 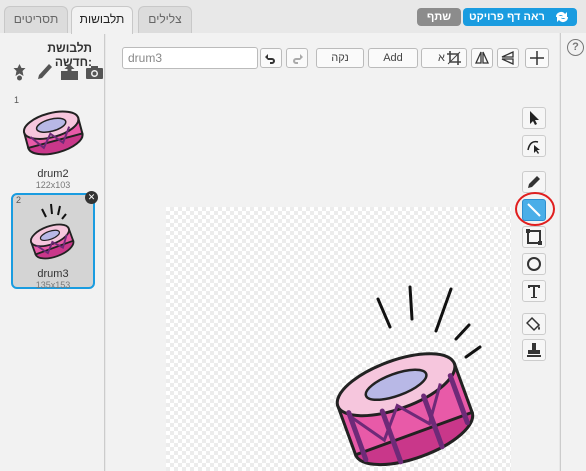 I want to click on help-strip: ?, so click(x=573, y=252).